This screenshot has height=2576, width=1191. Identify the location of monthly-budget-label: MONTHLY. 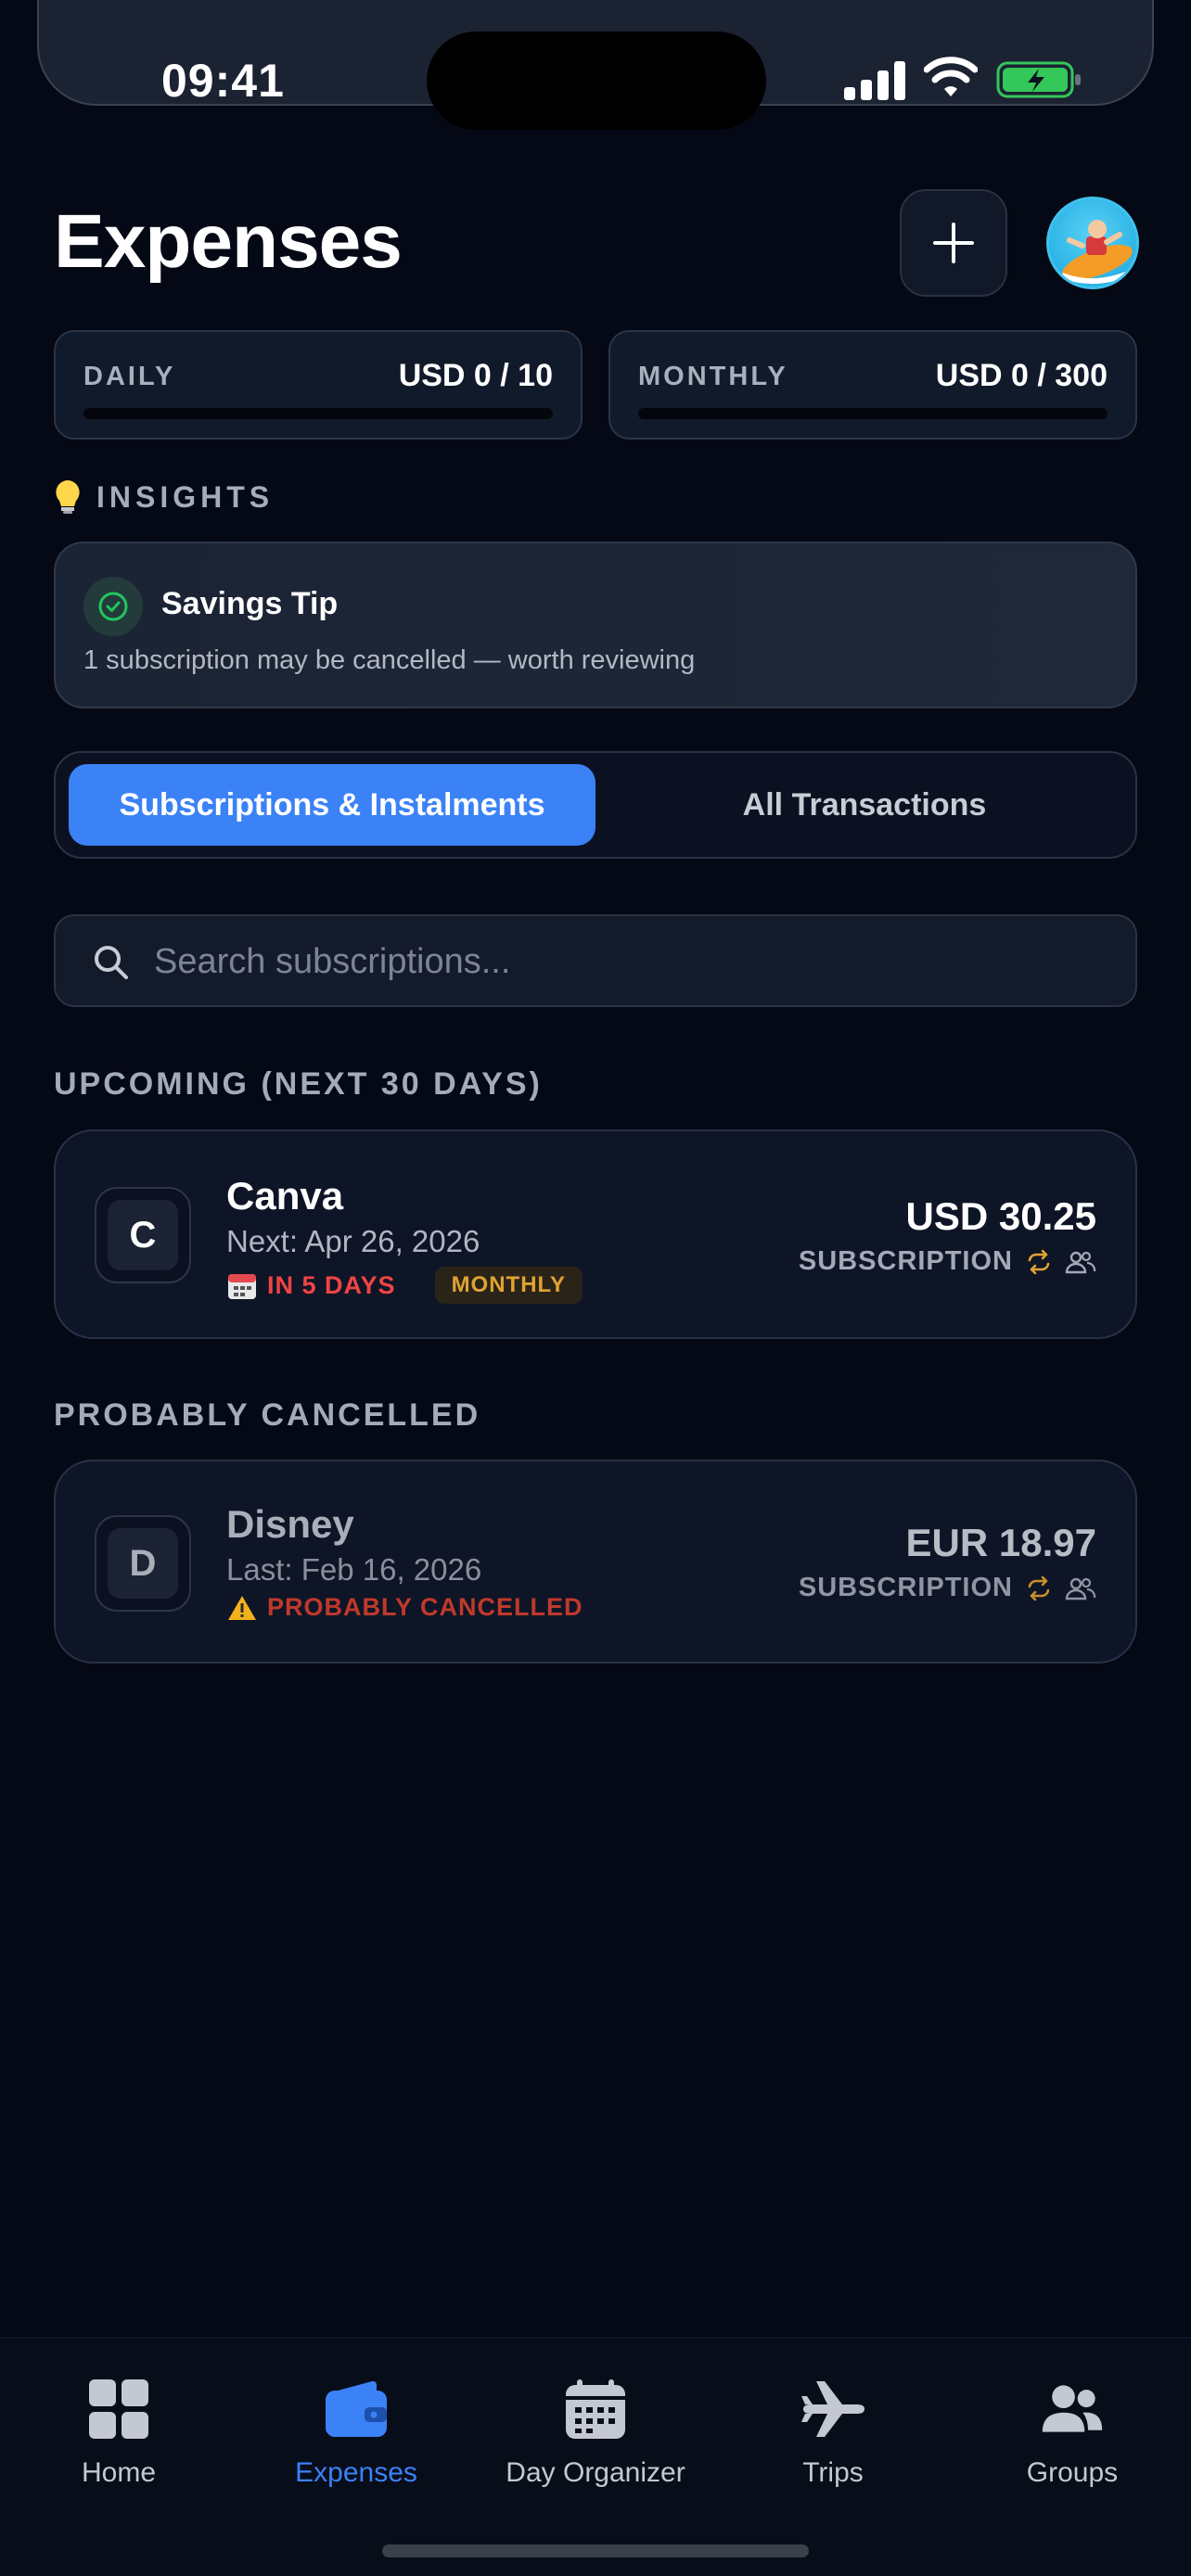
(713, 376).